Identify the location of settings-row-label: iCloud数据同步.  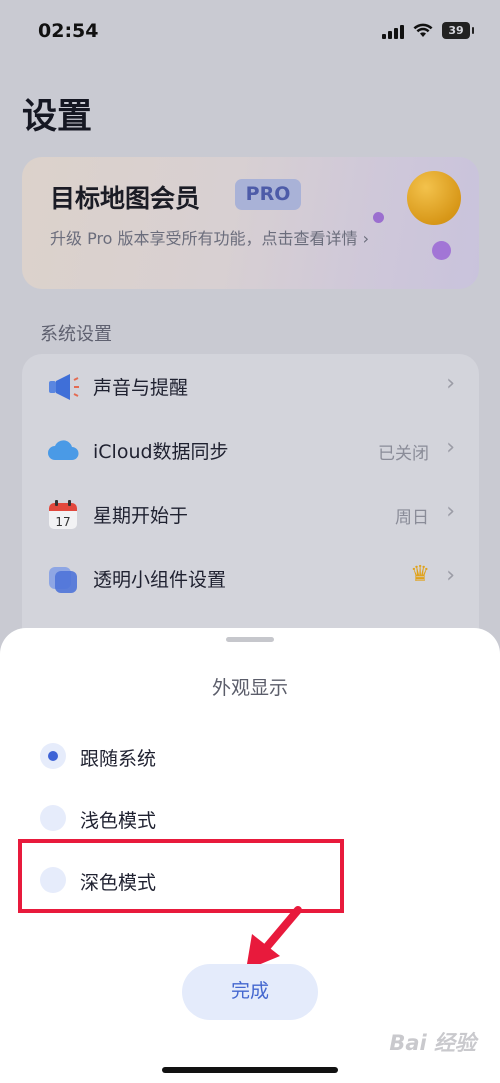
(161, 452).